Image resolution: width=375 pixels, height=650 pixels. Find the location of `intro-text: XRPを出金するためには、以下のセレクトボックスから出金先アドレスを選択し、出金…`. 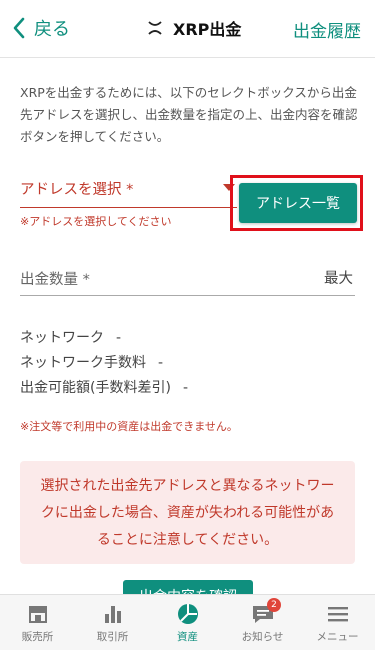

intro-text: XRPを出金するためには、以下のセレクトボックスから出金先アドレスを選択し、出金… is located at coordinates (189, 114).